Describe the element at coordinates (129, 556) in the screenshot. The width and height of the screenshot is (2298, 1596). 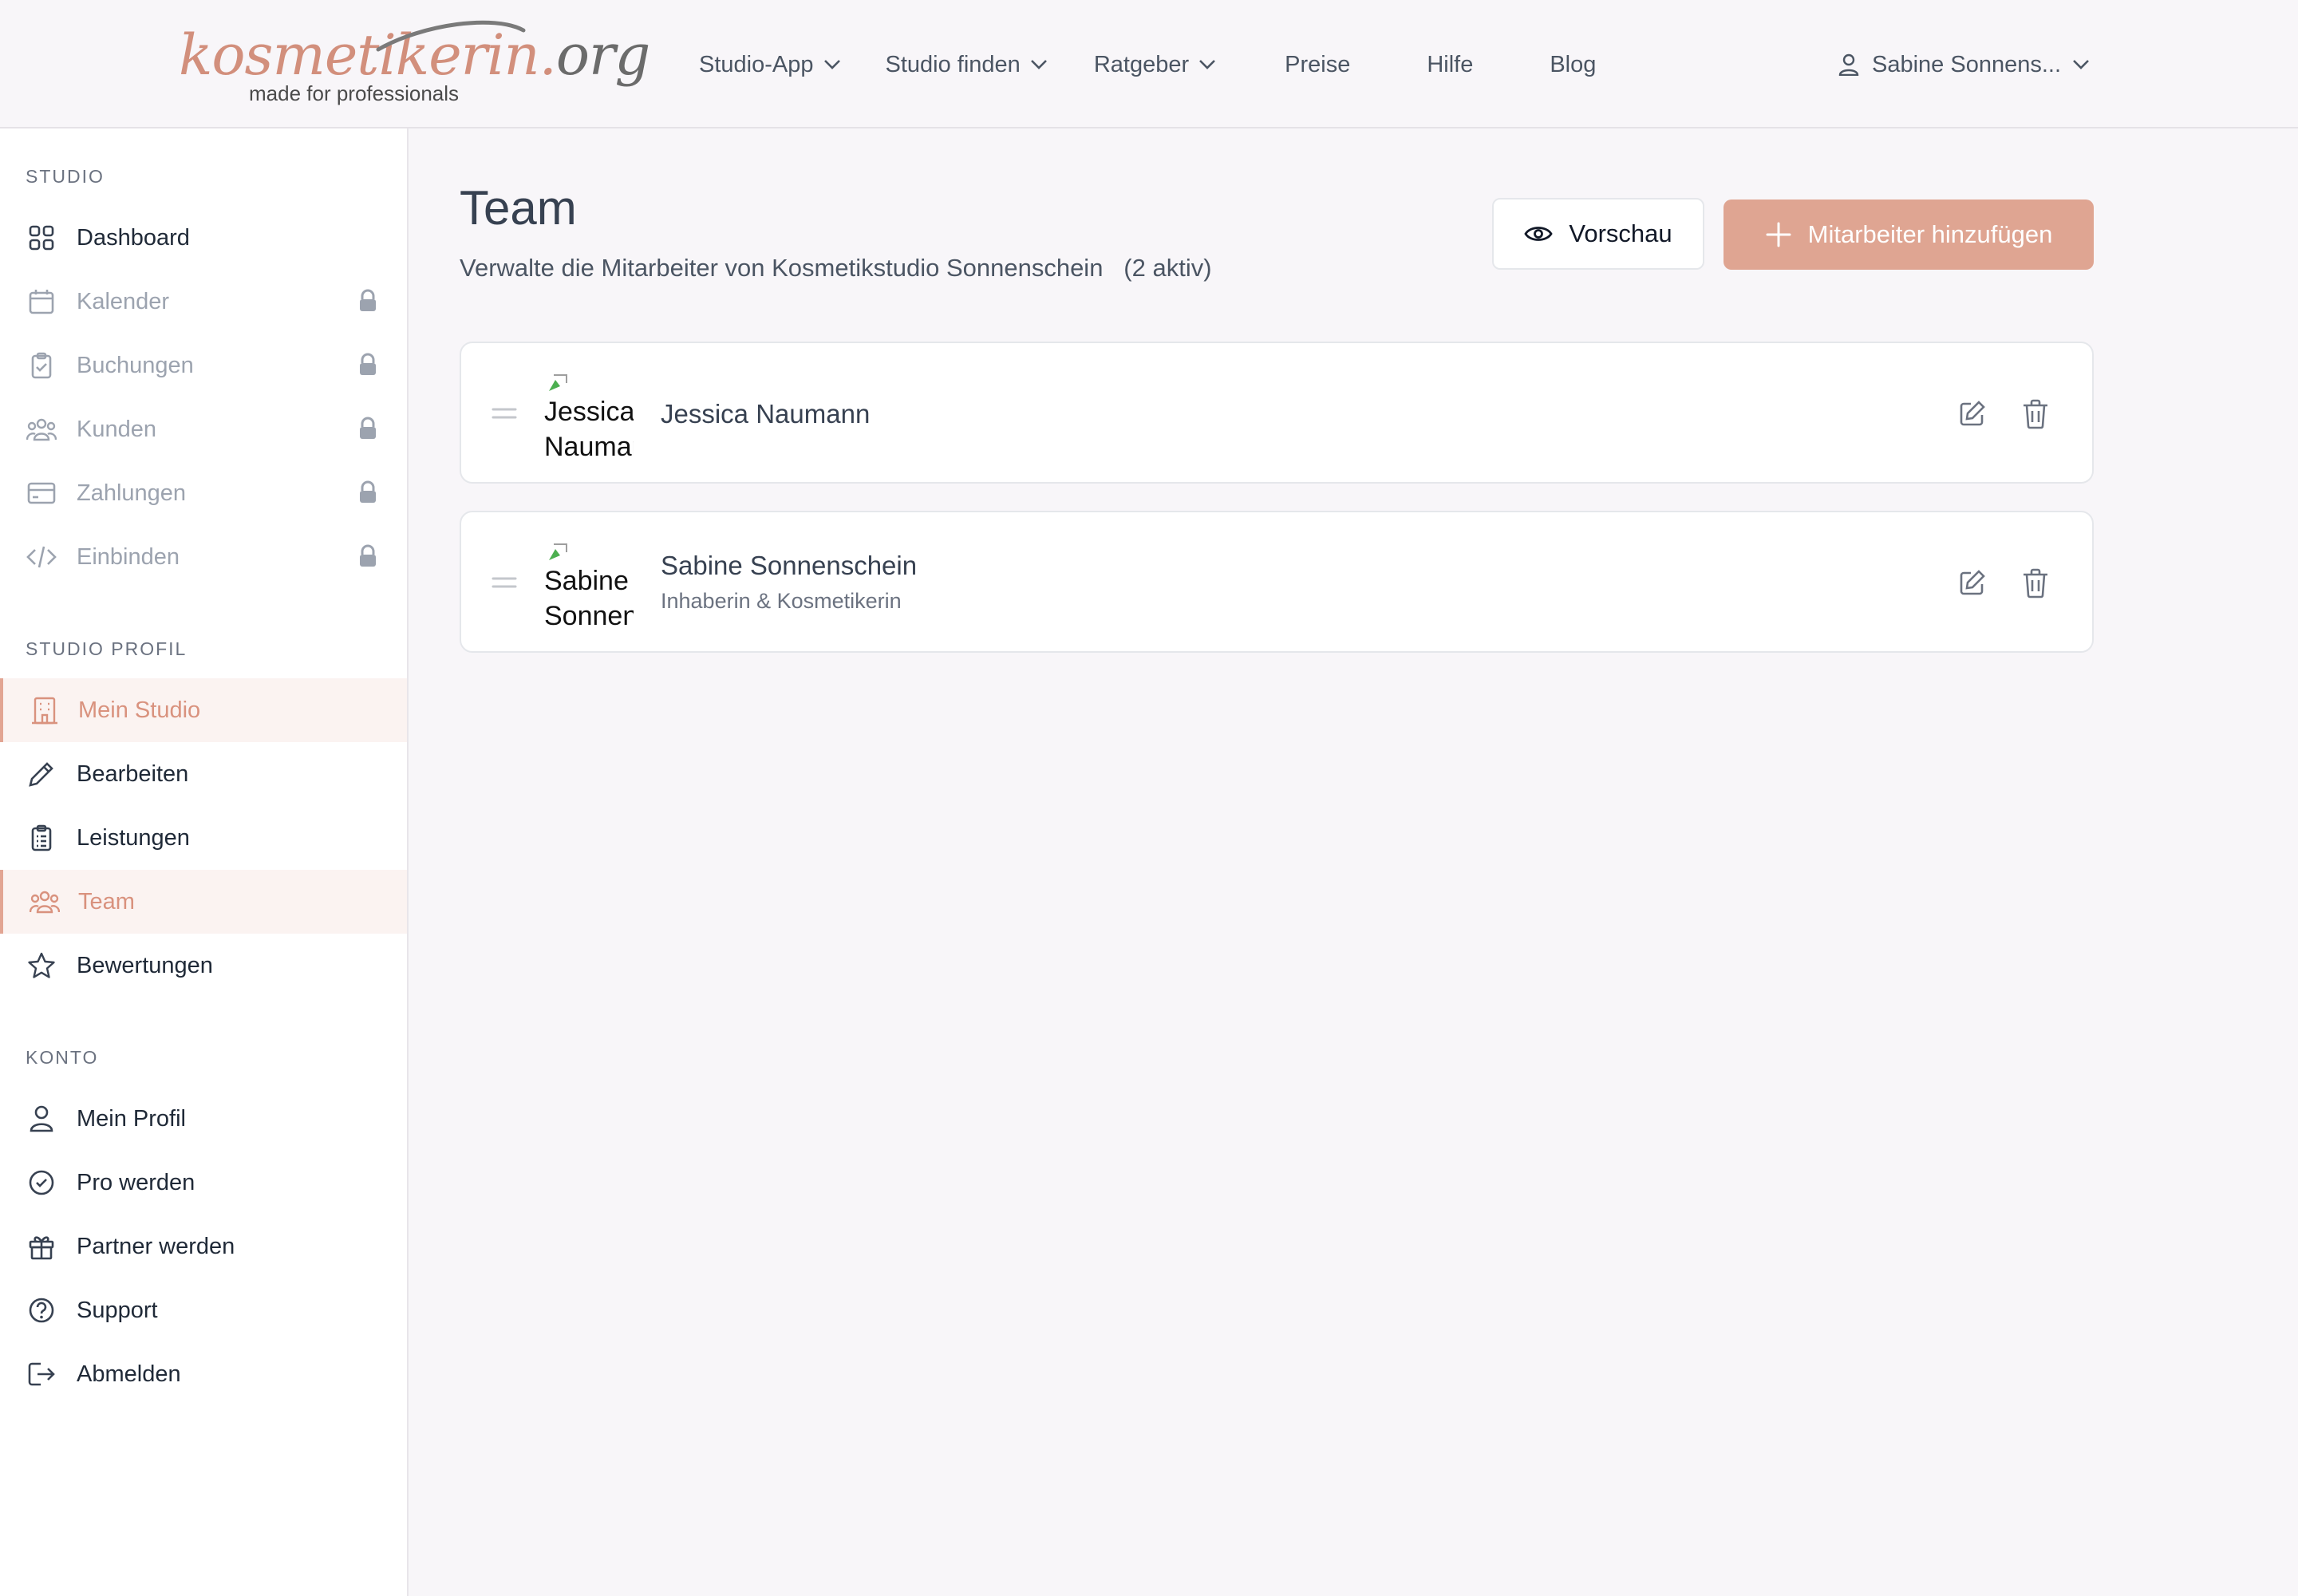
I see `sidebar-item-label: Einbinden` at that location.